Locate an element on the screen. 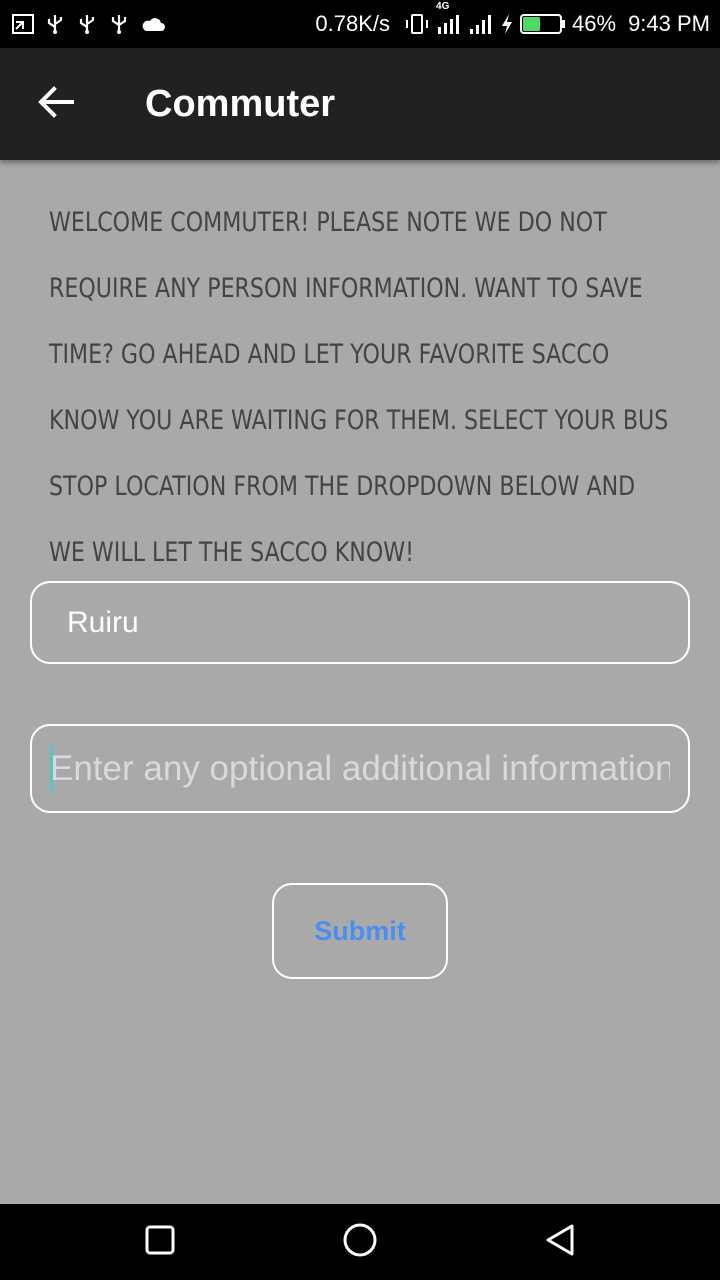  back-icon is located at coordinates (560, 1242).